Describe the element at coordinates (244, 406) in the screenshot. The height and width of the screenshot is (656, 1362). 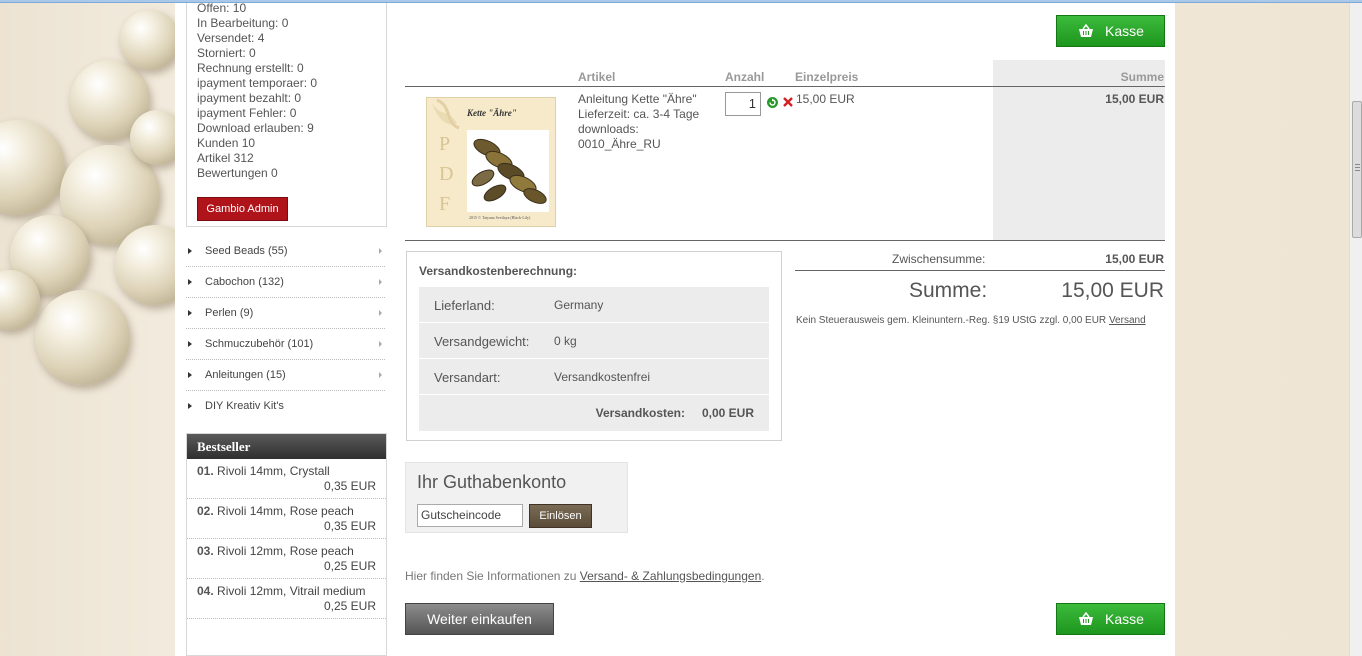
I see `category-label: DIY Kreativ Kit's` at that location.